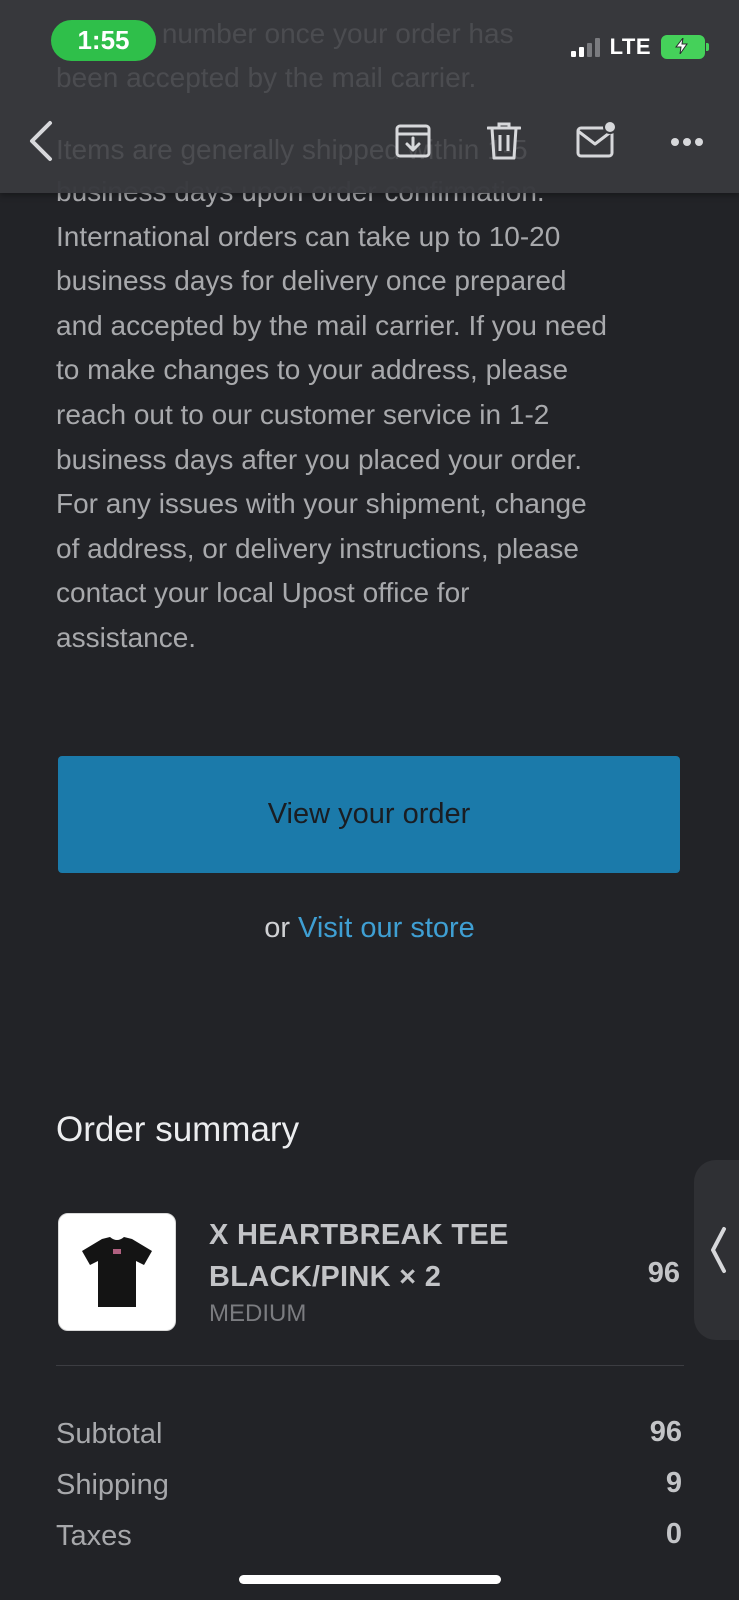 This screenshot has width=739, height=1600. I want to click on divider, so click(370, 1365).